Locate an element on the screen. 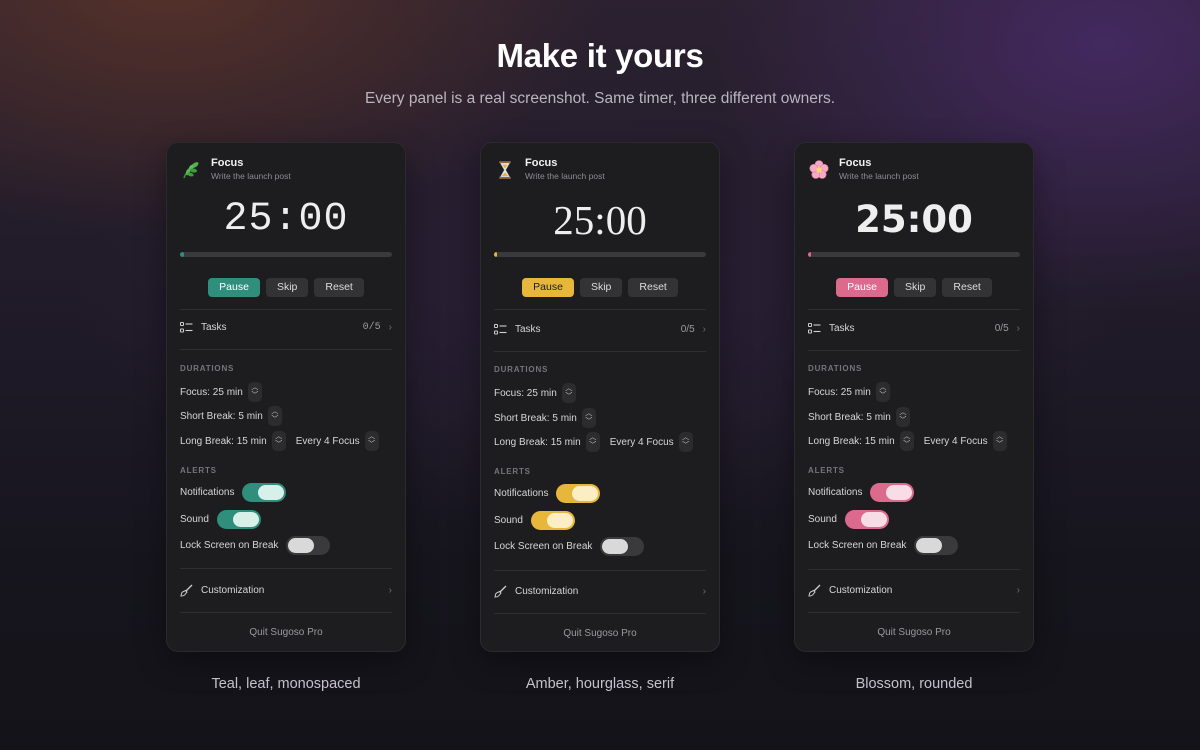 The image size is (1200, 750). progress-fill is located at coordinates (496, 254).